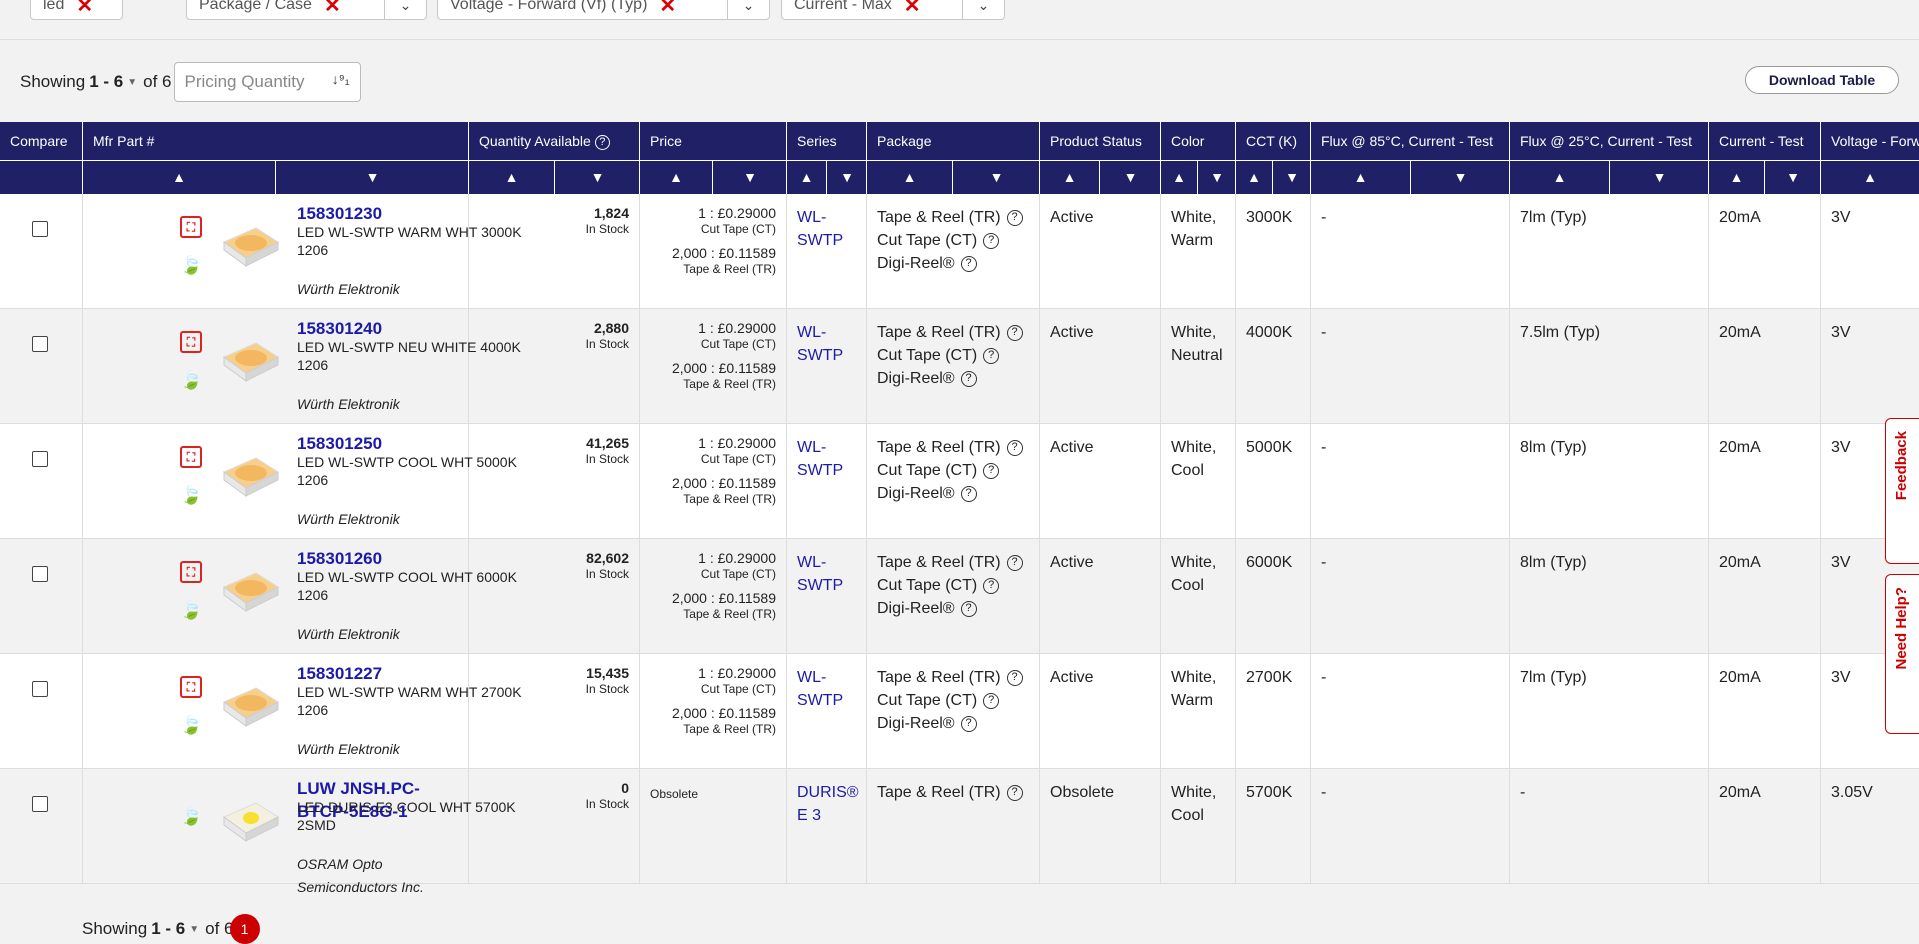 This screenshot has width=1919, height=944. I want to click on filter-chip-voltage-forward: Voltage - Forward (Vf) (Typ) ✕ ⌄, so click(603, 10).